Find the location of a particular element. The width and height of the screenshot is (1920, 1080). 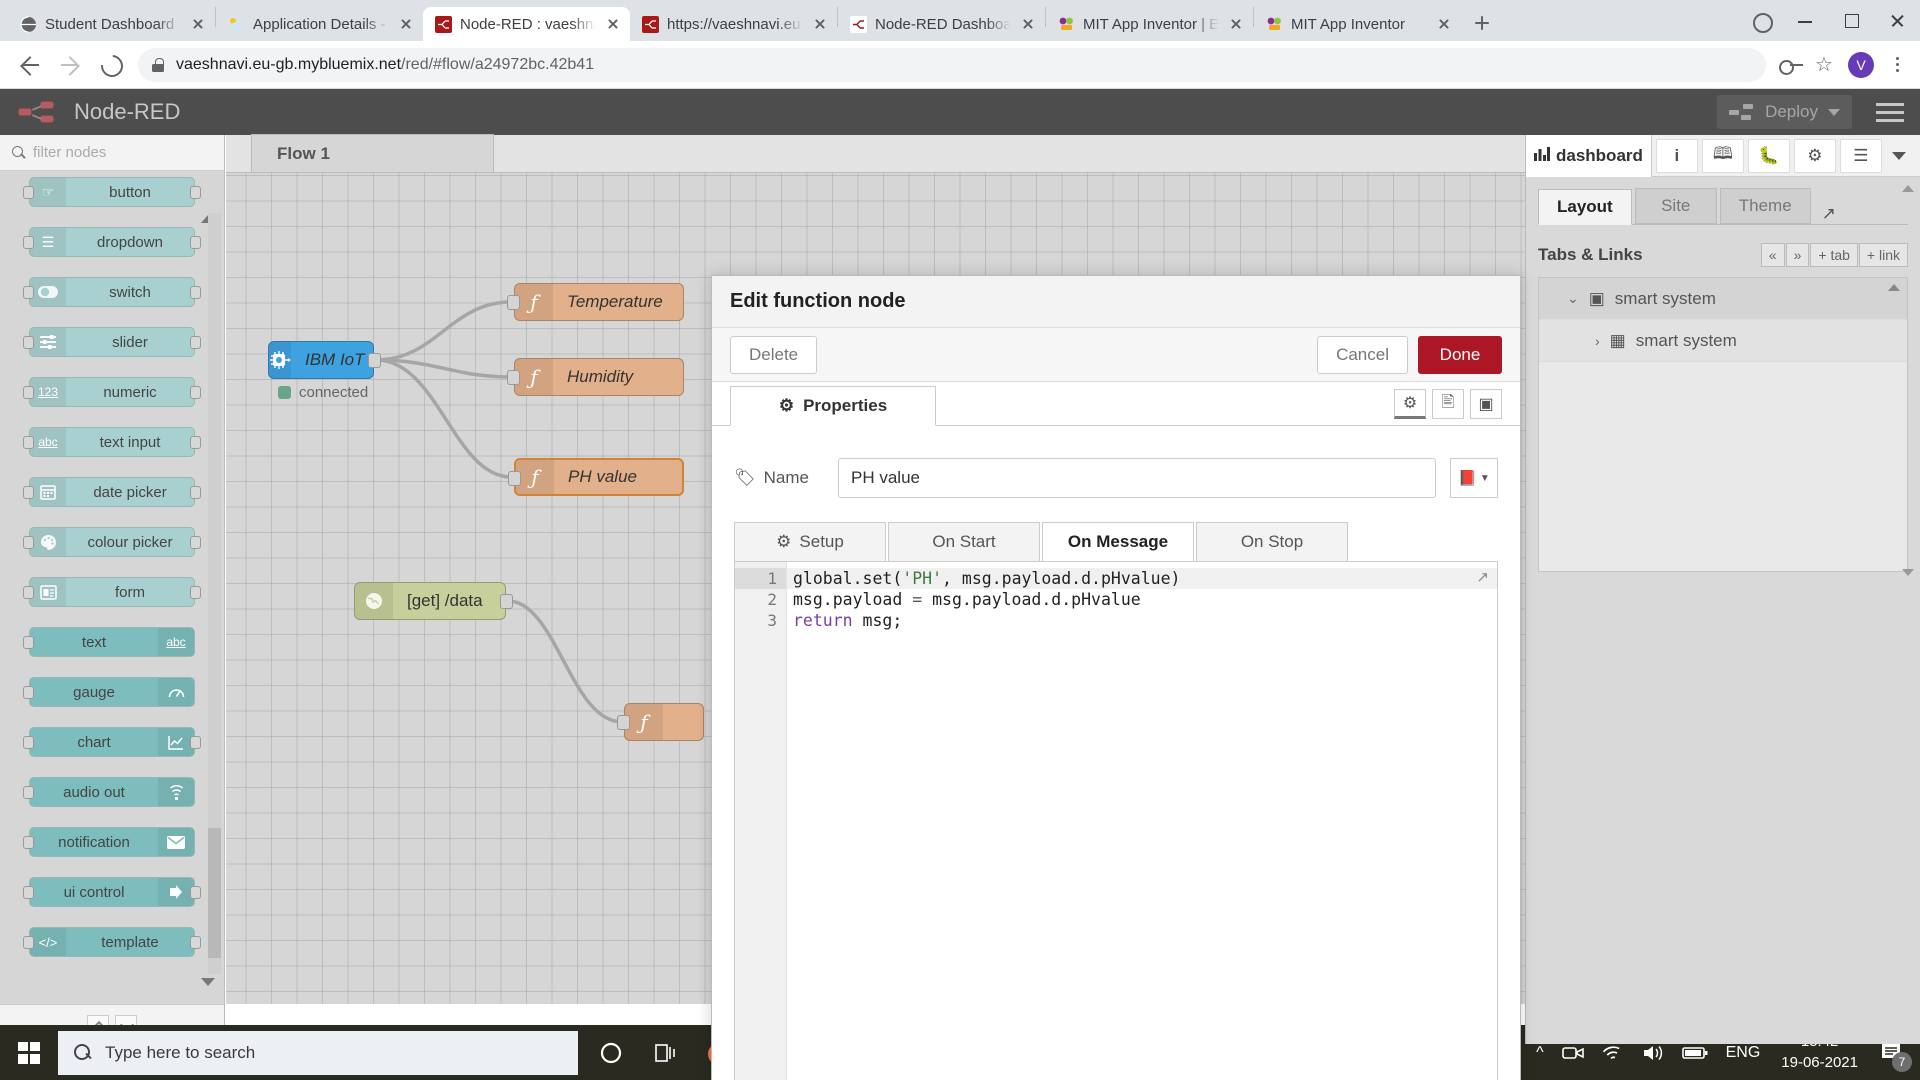

sidebar-scroll-up-icon is located at coordinates (1908, 188).